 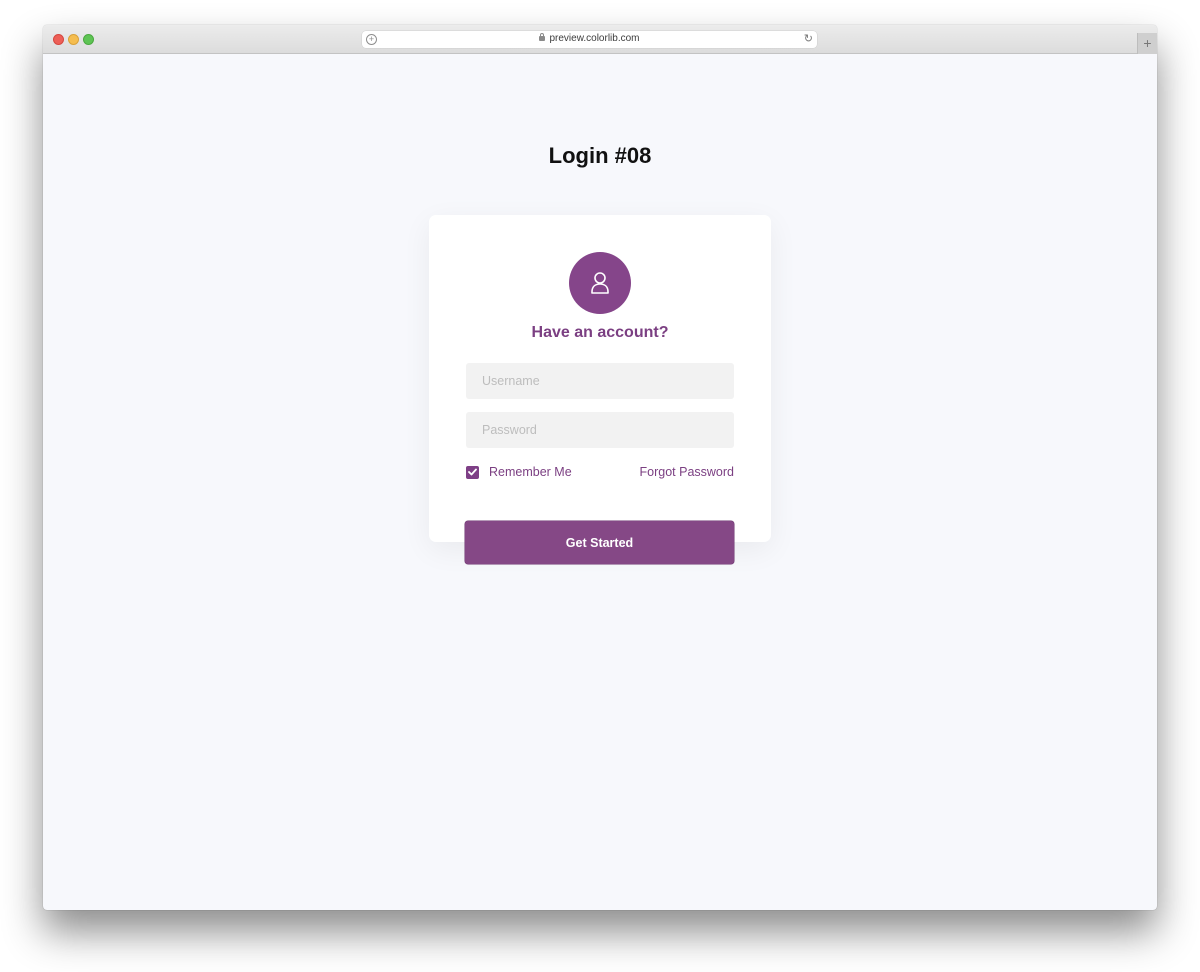 I want to click on card-heading: Have an account?, so click(x=600, y=332).